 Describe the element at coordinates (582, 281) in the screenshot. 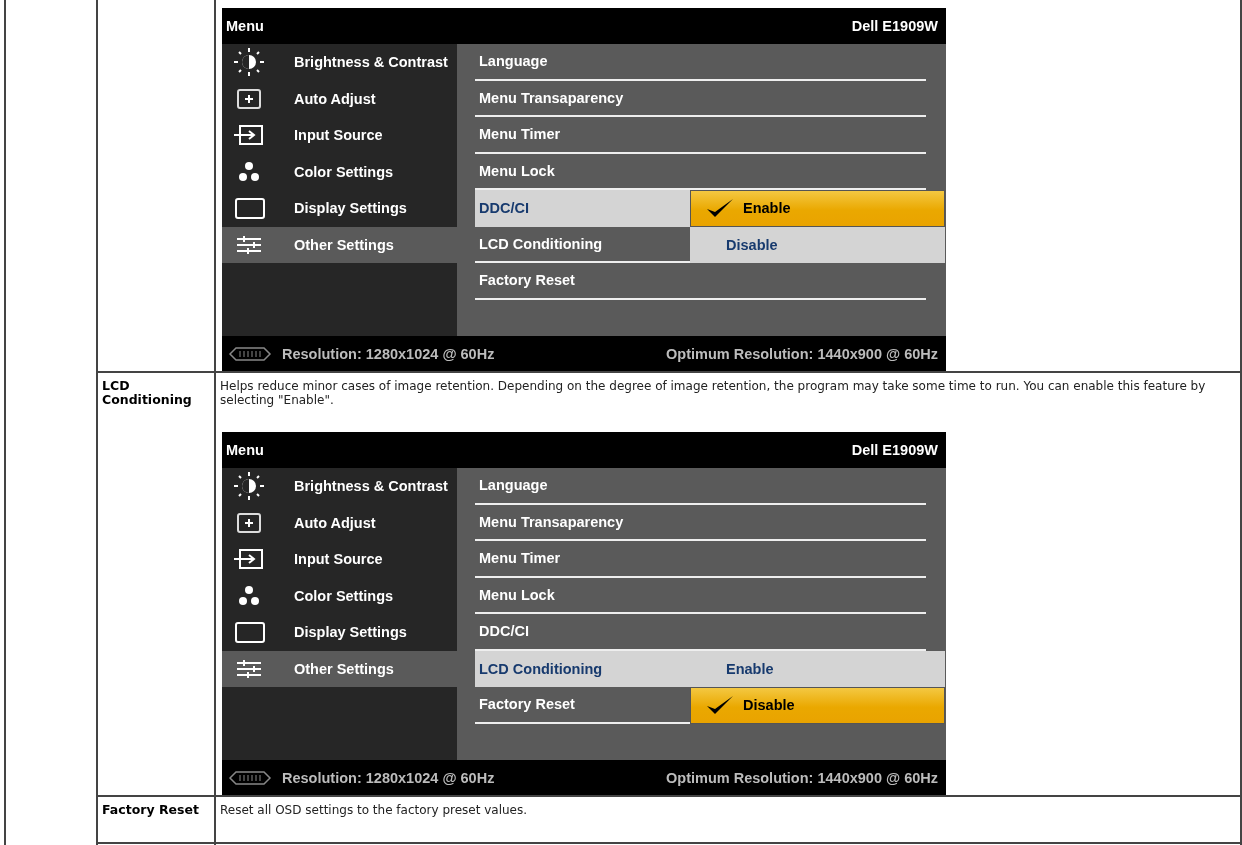

I see `setting-item: Factory Reset` at that location.